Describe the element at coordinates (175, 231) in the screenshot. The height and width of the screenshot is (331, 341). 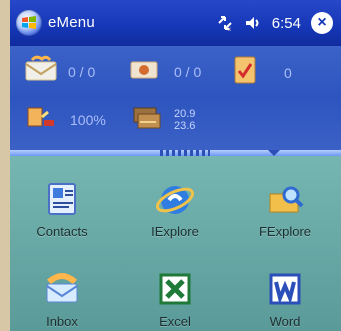
I see `app-label: IExplore` at that location.